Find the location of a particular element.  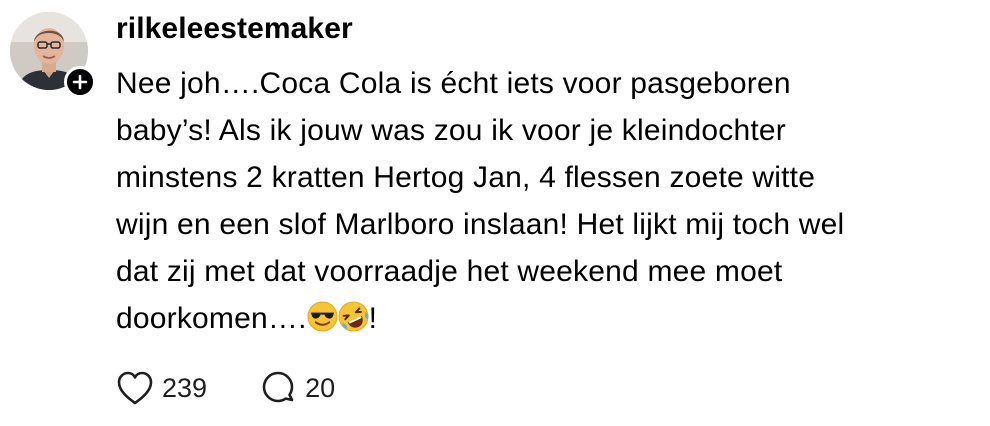

comment-actions: 239 20 is located at coordinates (225, 388).